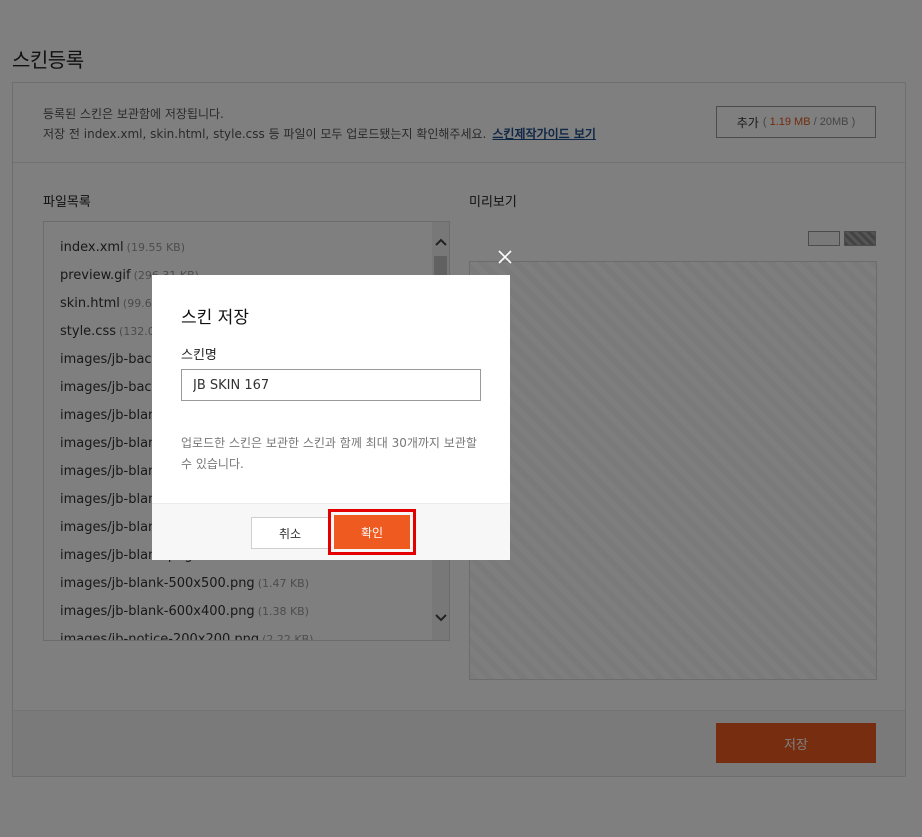  I want to click on modal-title: 스킨 저장, so click(215, 318).